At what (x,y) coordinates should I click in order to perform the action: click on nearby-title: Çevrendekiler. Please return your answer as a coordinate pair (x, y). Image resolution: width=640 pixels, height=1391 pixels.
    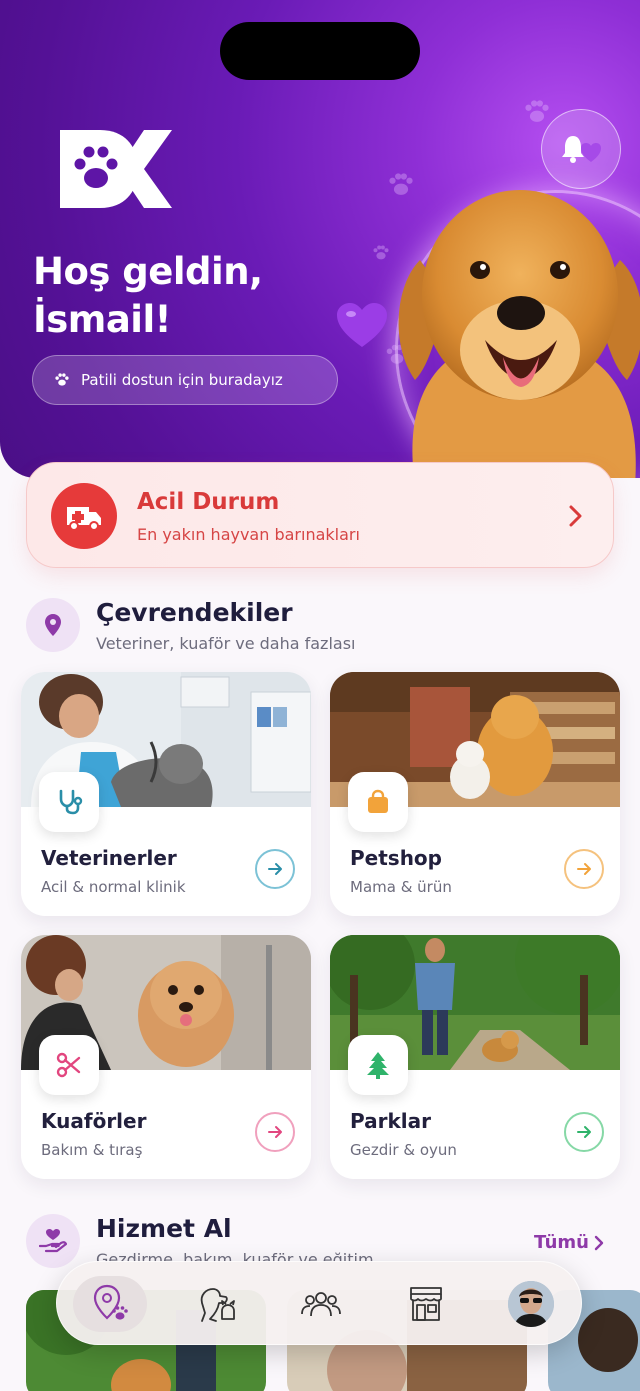
    Looking at the image, I should click on (194, 612).